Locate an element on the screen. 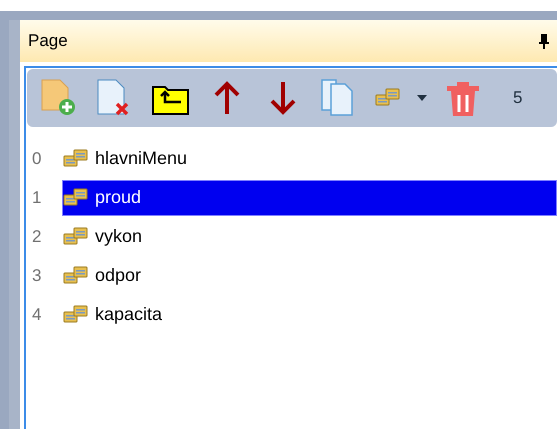 The height and width of the screenshot is (429, 557). row-number: 4 is located at coordinates (36, 315).